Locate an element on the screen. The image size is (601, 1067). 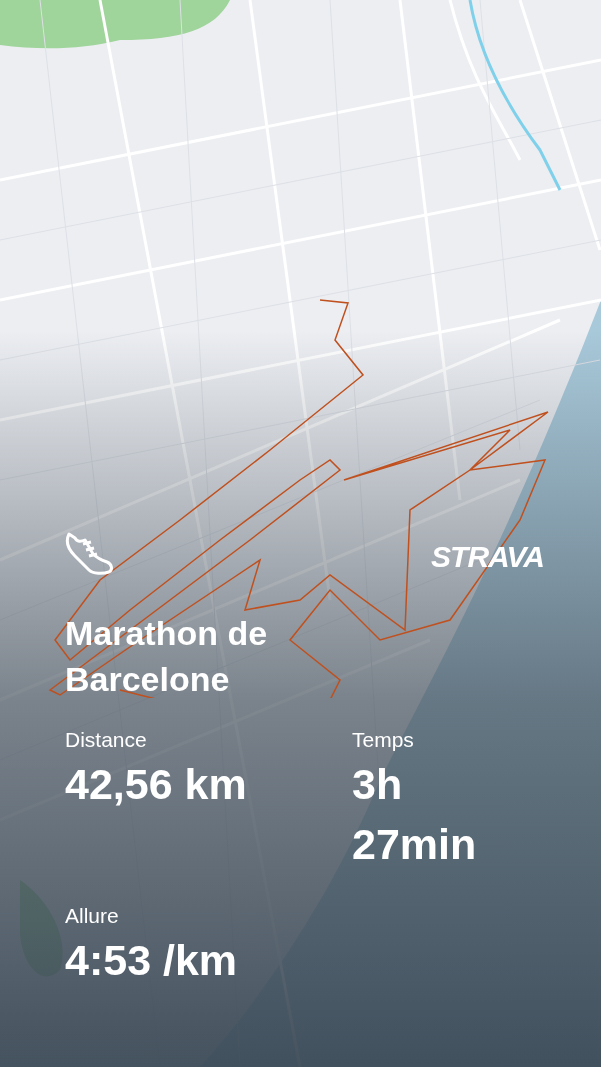
stat-value: 3h 27min is located at coordinates (415, 814).